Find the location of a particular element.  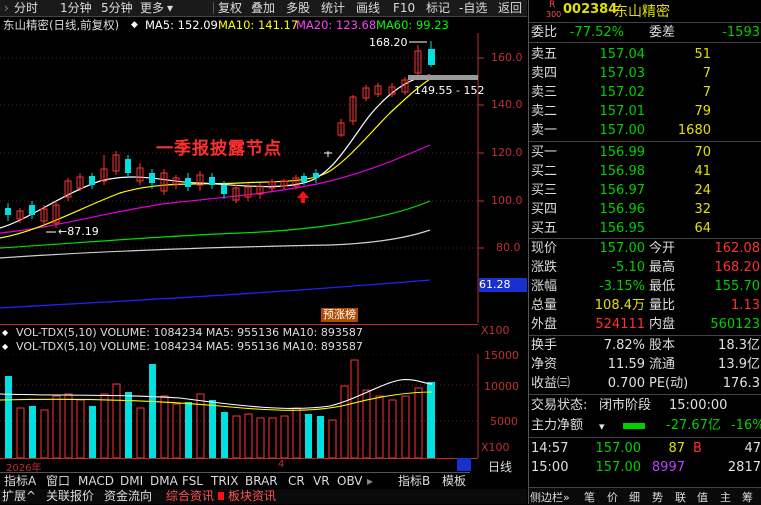

ask-row: 卖五 157.04 51 is located at coordinates (645, 54).